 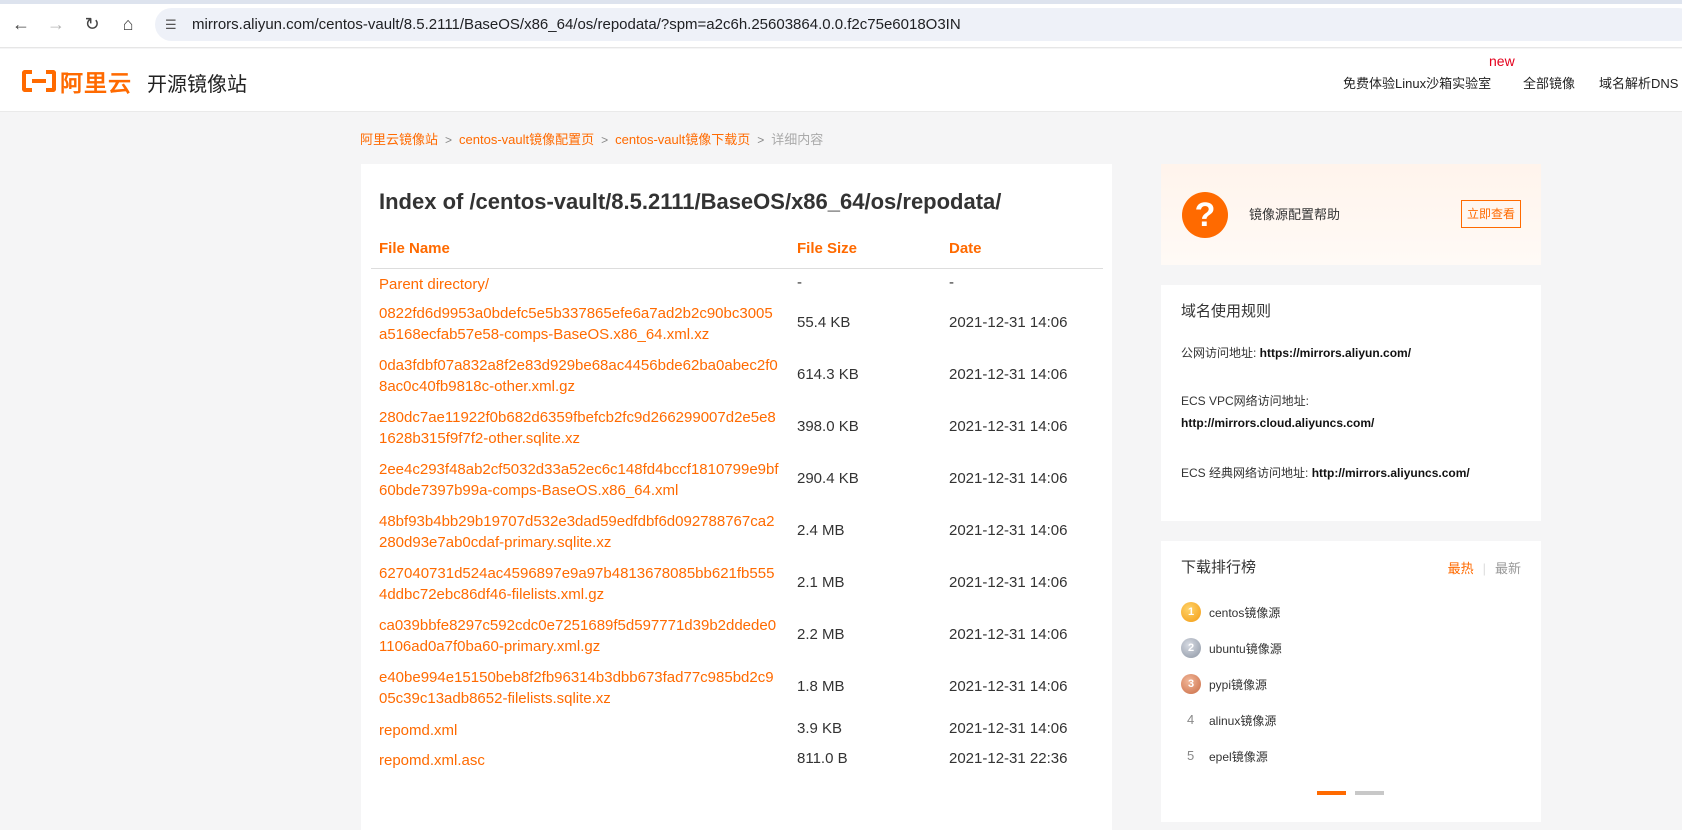 I want to click on file-size: 55.4 KB, so click(x=824, y=322).